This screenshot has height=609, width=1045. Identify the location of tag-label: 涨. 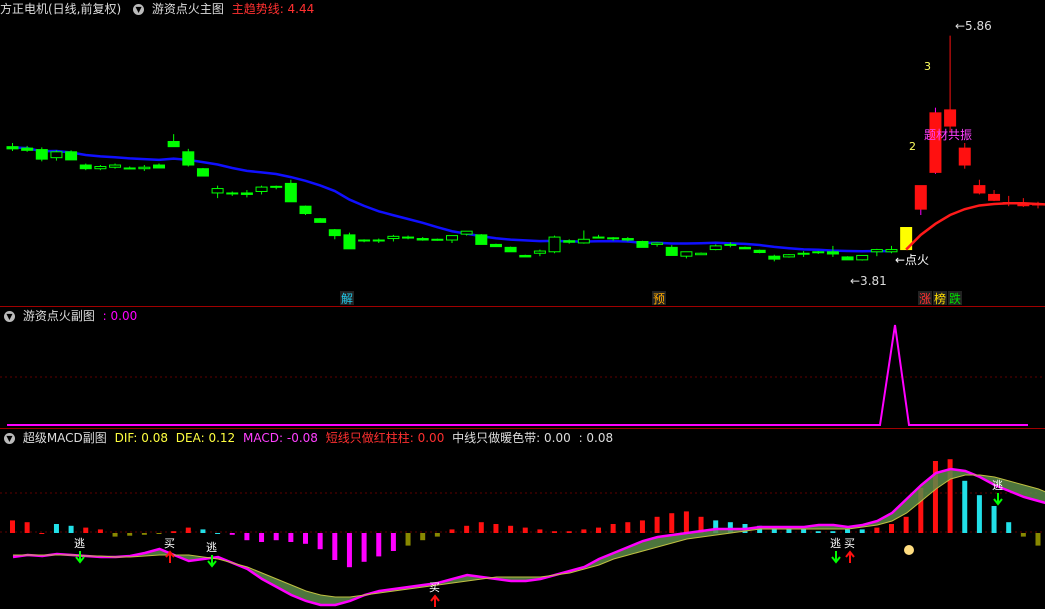
(925, 298).